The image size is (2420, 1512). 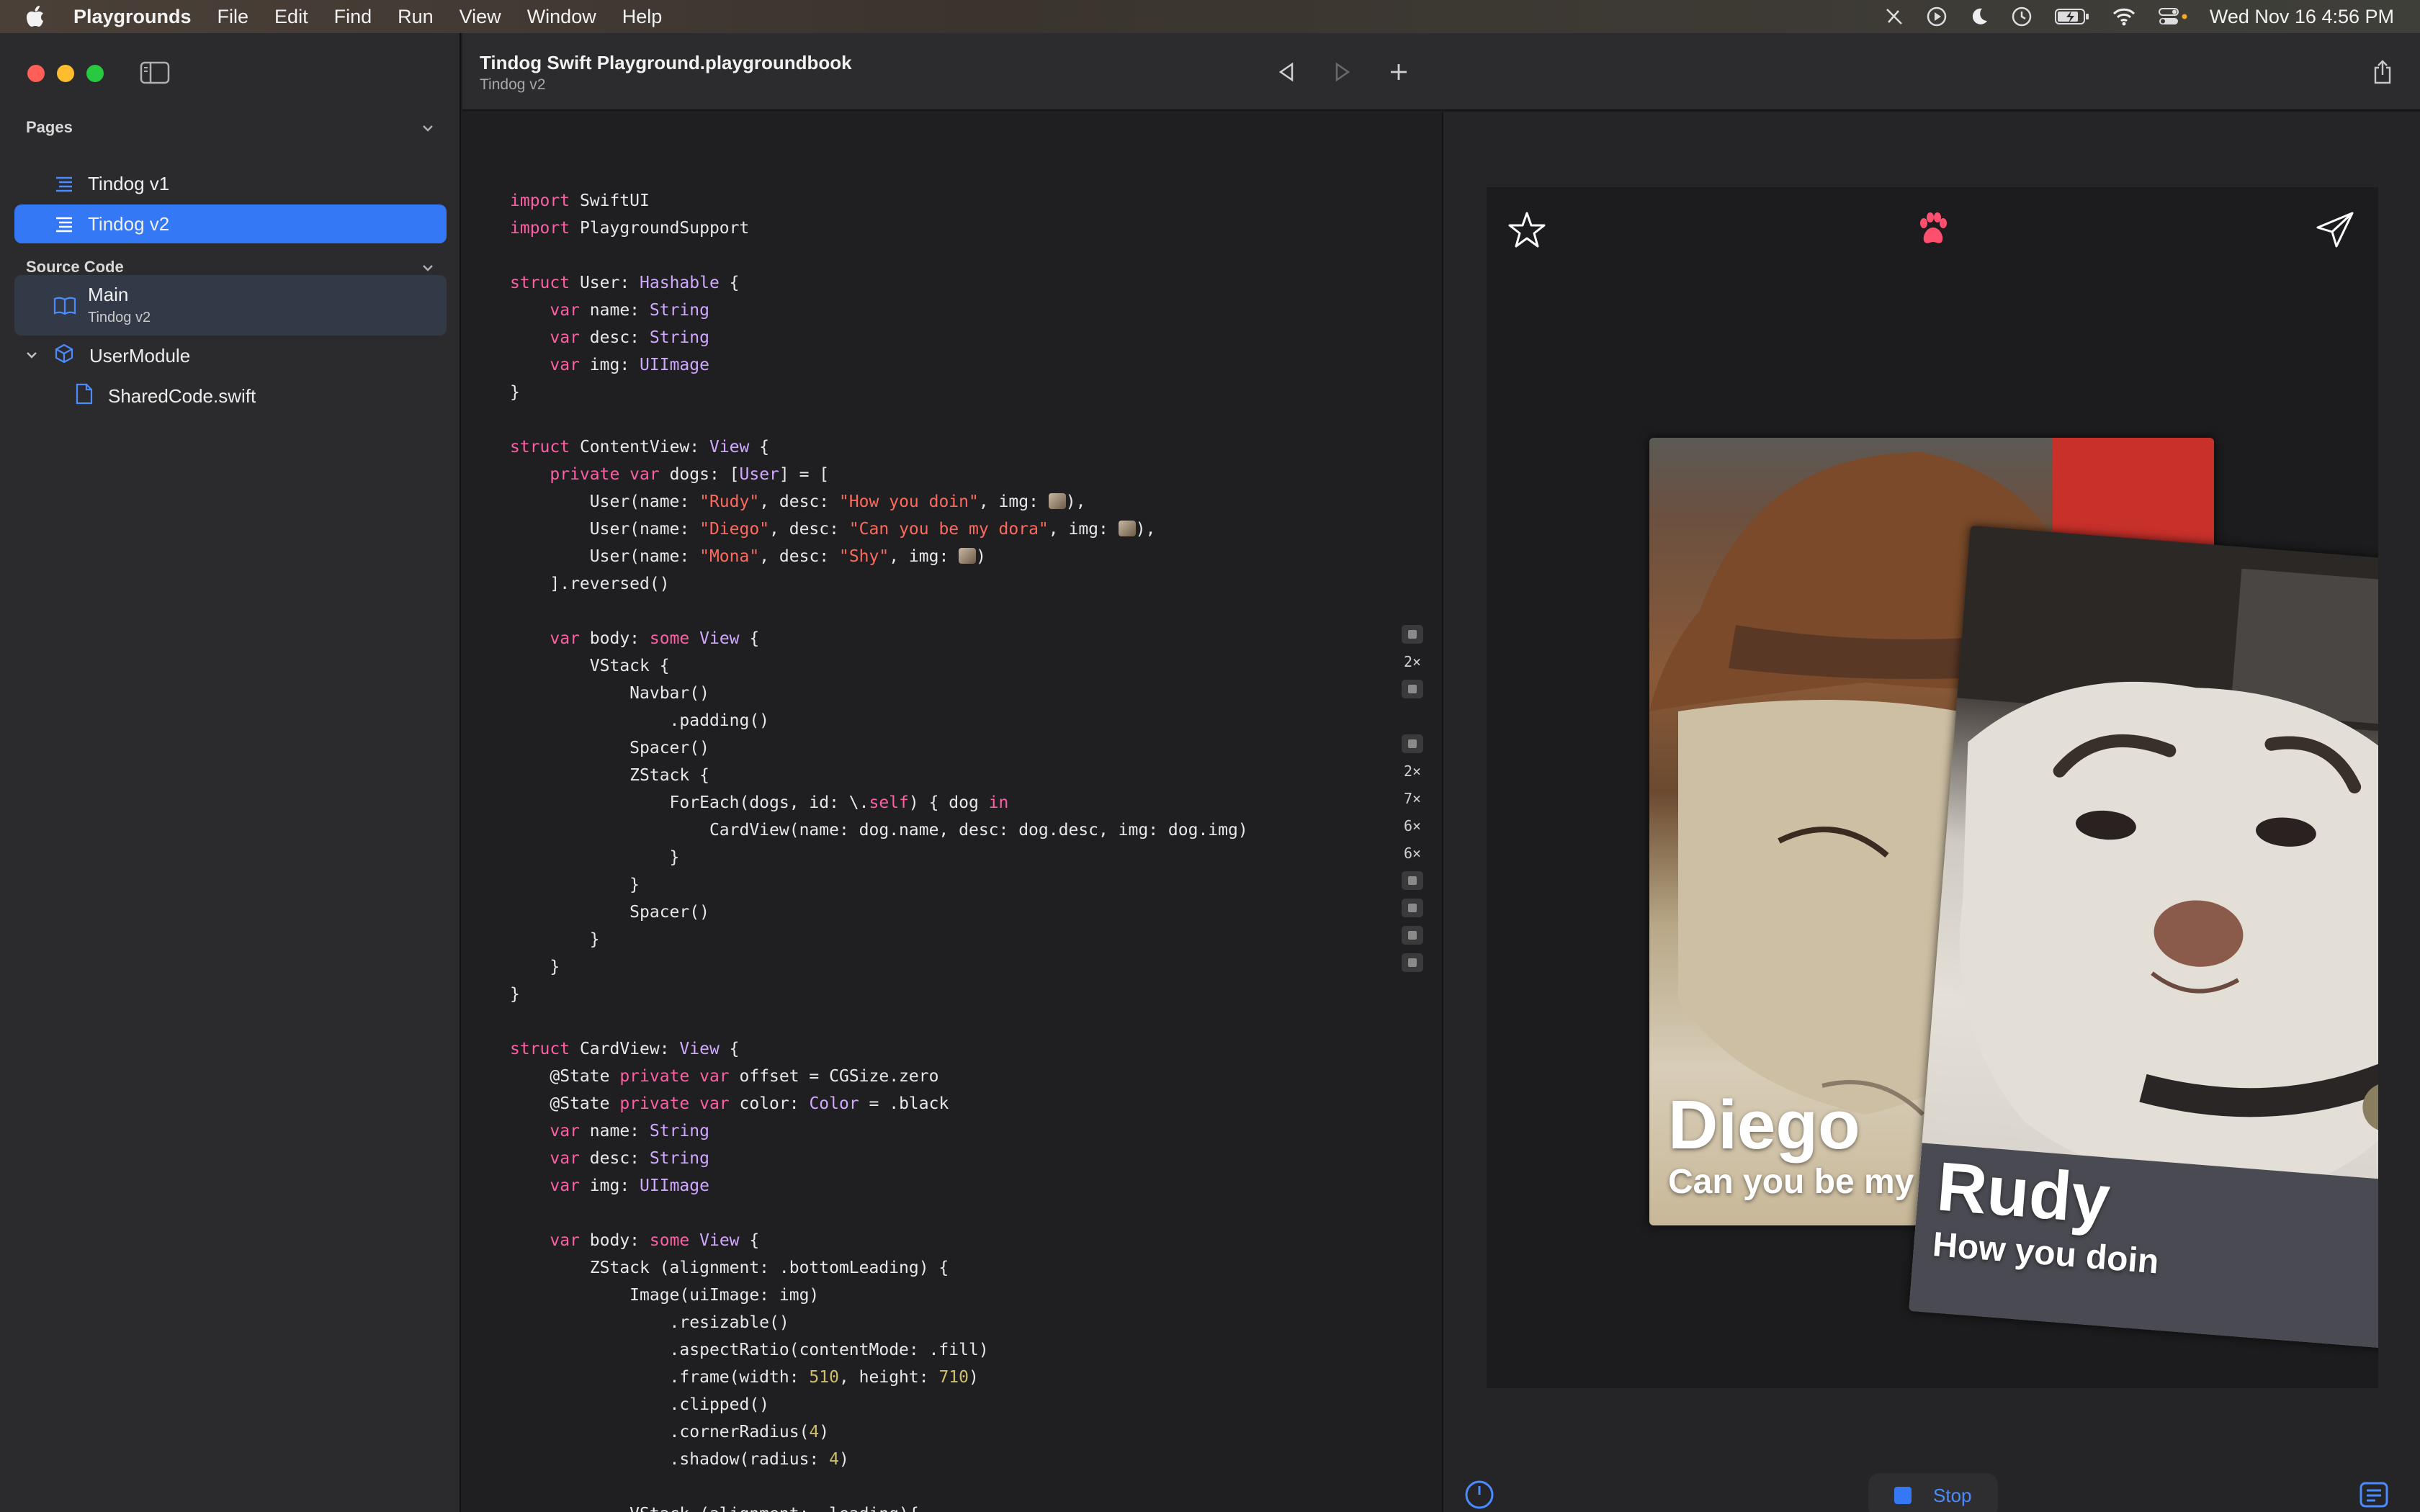 What do you see at coordinates (291, 17) in the screenshot?
I see `menu-edit: Edit` at bounding box center [291, 17].